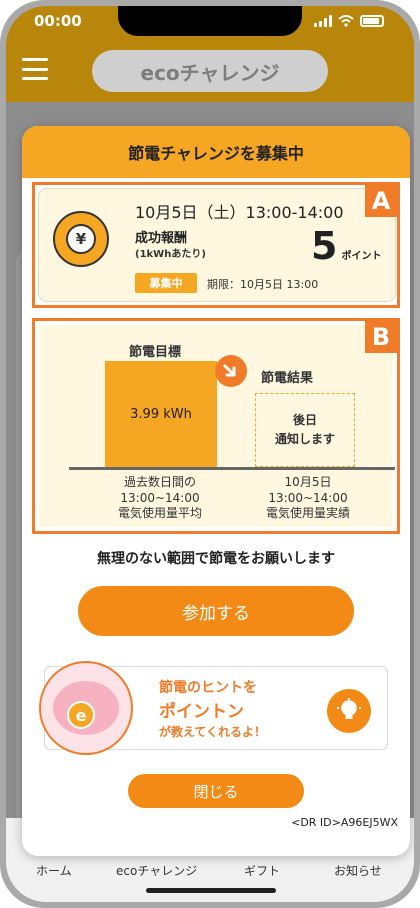 The width and height of the screenshot is (420, 908). Describe the element at coordinates (344, 822) in the screenshot. I see `dr-id-text: <DR ID>A96EJ5WX` at that location.